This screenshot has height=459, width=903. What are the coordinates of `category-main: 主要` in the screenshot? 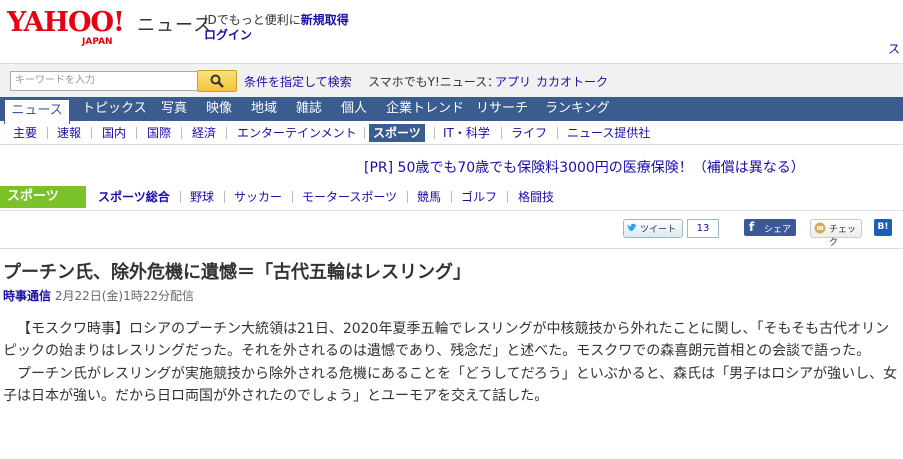 It's located at (25, 133).